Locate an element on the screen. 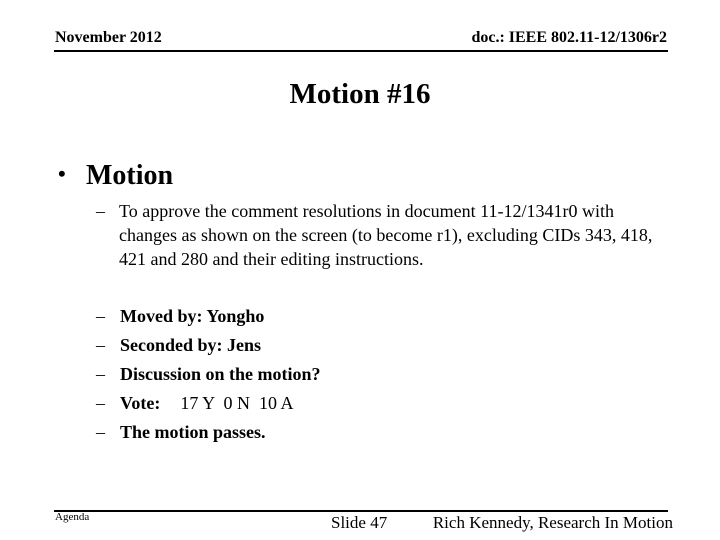  item-label: Vote: is located at coordinates (140, 403).